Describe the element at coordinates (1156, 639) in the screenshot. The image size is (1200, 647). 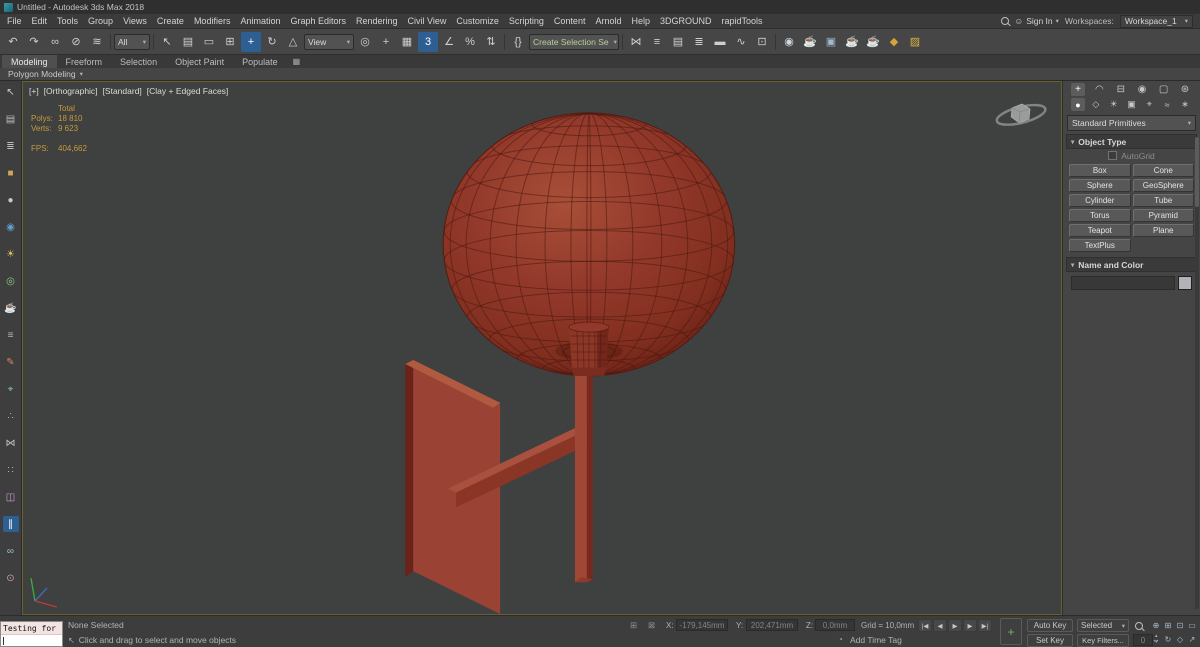
I see `pan-view-icon: ↔` at that location.